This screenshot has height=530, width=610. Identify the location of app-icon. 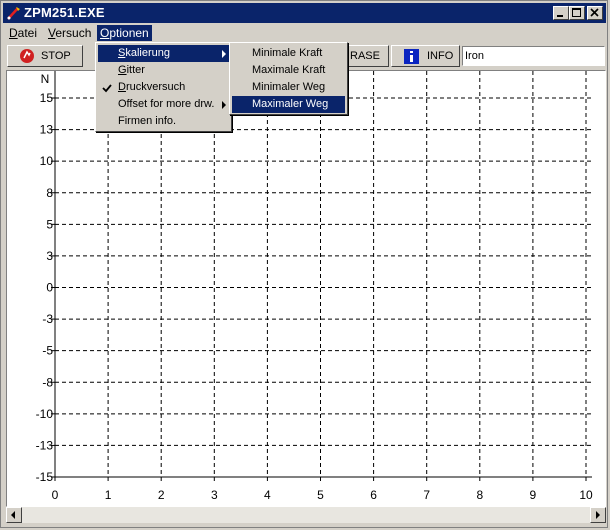
(13, 13).